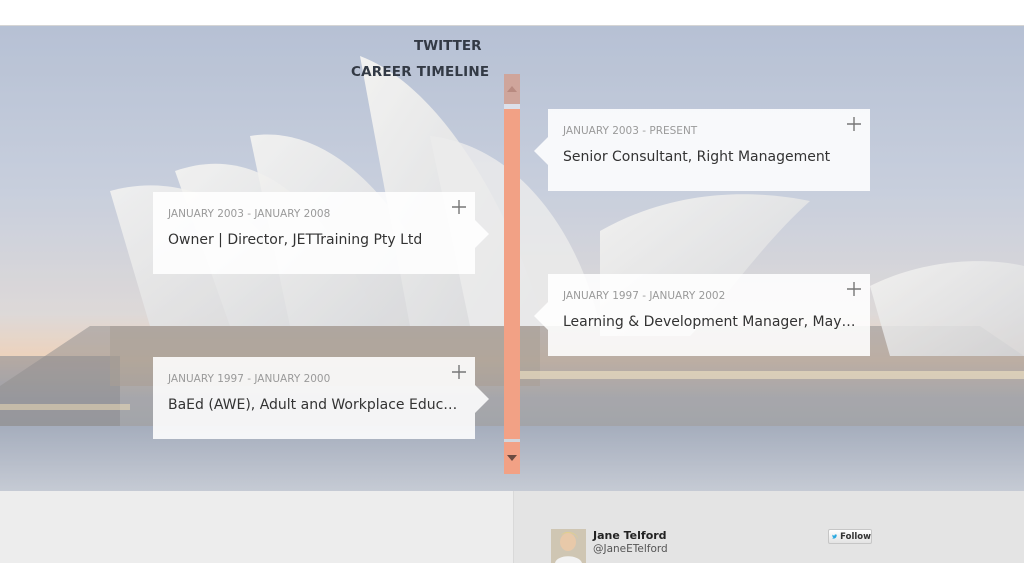 The image size is (1024, 563). Describe the element at coordinates (512, 13) in the screenshot. I see `top-bar` at that location.